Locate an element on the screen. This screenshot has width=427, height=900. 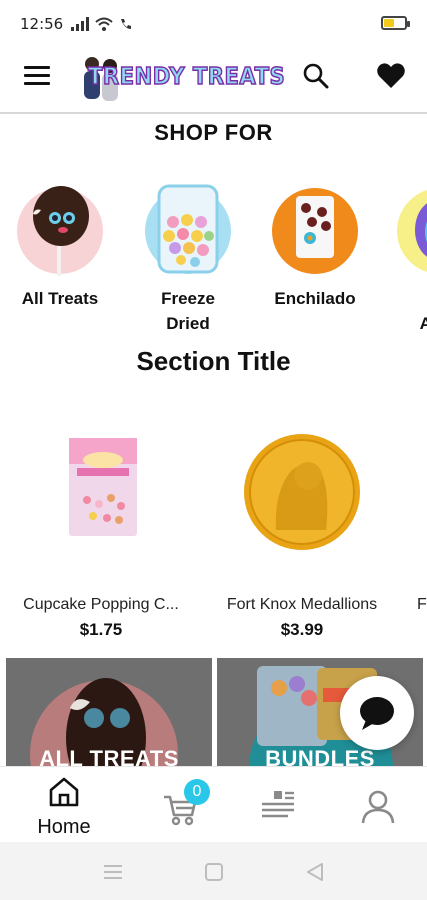
app-header: TRENDY TREATS is located at coordinates (213, 81).